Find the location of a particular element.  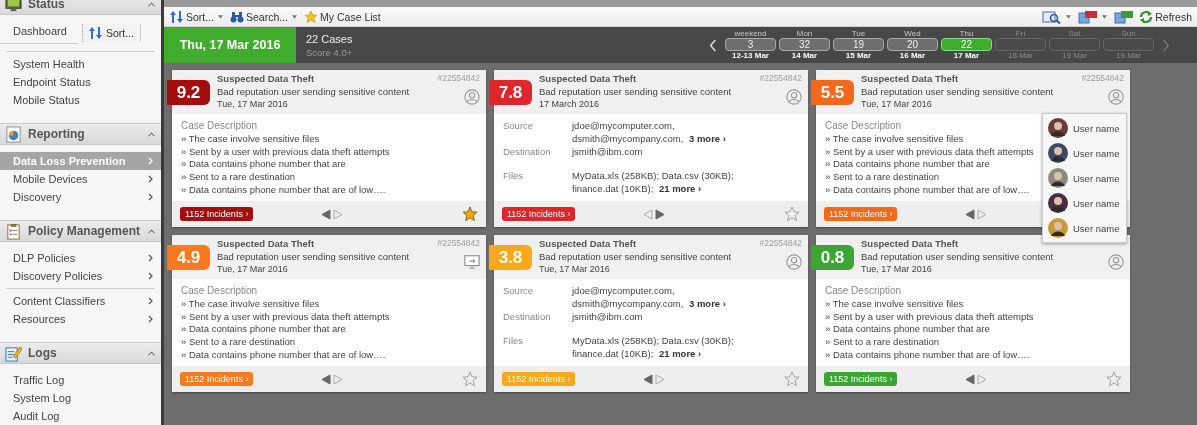

previous-icon is located at coordinates (713, 45).